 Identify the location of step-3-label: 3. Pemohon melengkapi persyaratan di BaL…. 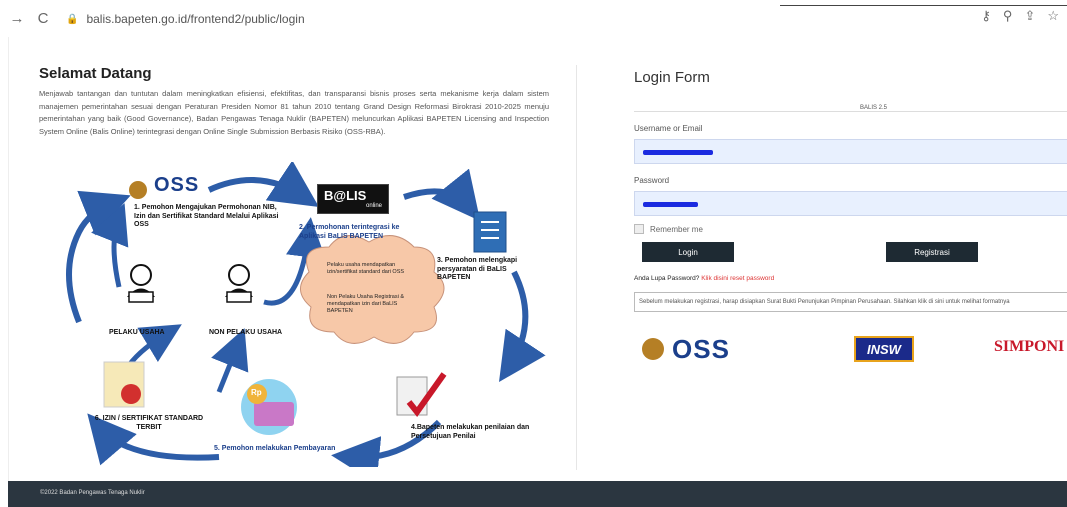
(477, 269).